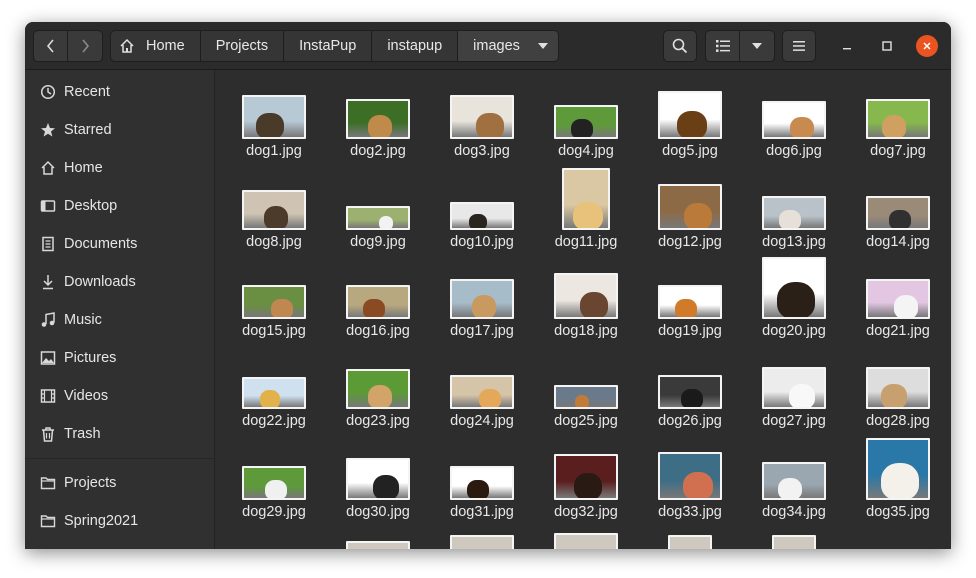 This screenshot has width=976, height=578. I want to click on list-view-button, so click(722, 46).